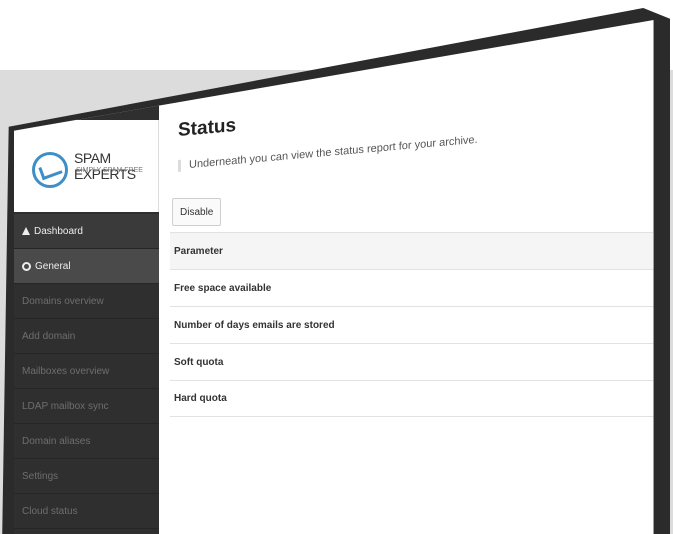 Image resolution: width=673 pixels, height=534 pixels. I want to click on sidebar-item-label: Add domain, so click(49, 336).